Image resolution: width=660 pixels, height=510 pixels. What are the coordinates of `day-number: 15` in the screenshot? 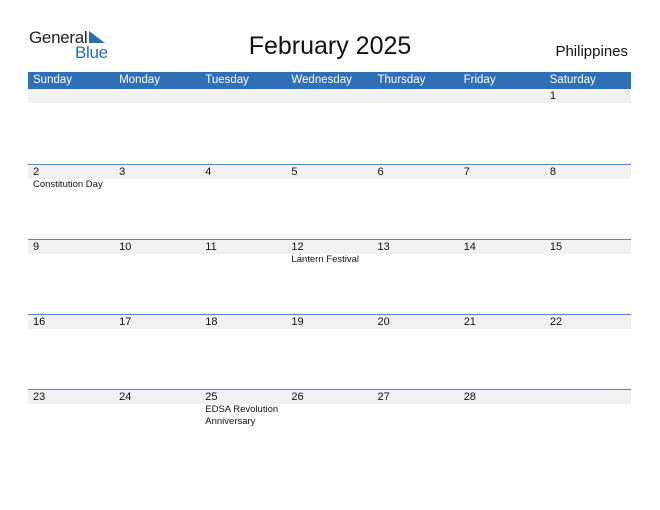 It's located at (556, 247).